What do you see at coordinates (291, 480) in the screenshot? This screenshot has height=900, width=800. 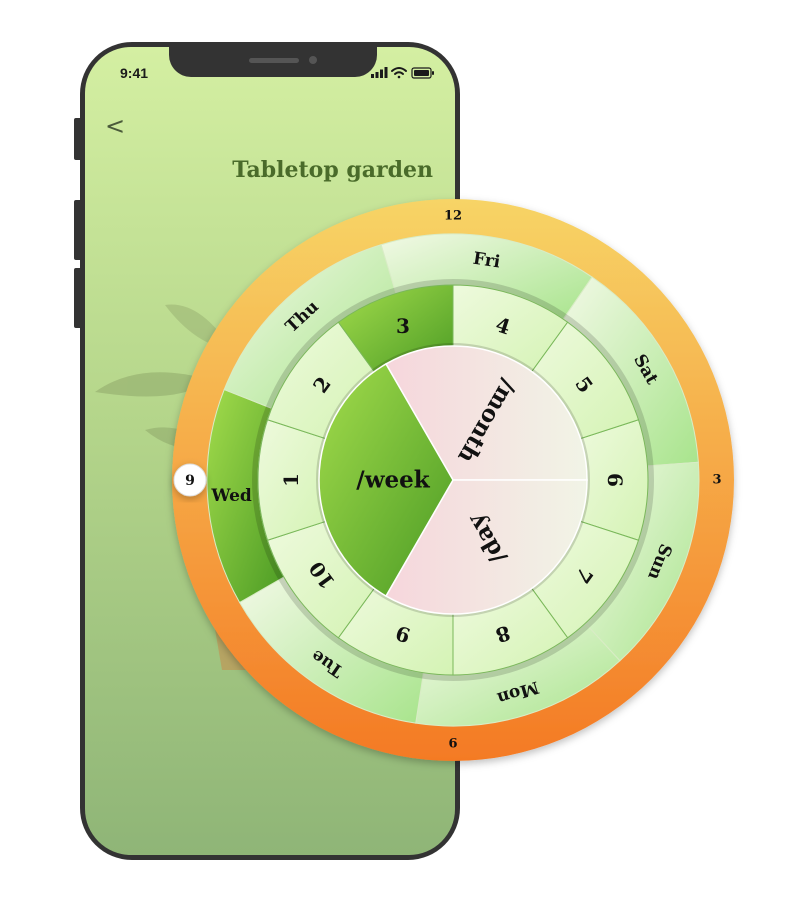 I see `count-label-1: 1` at bounding box center [291, 480].